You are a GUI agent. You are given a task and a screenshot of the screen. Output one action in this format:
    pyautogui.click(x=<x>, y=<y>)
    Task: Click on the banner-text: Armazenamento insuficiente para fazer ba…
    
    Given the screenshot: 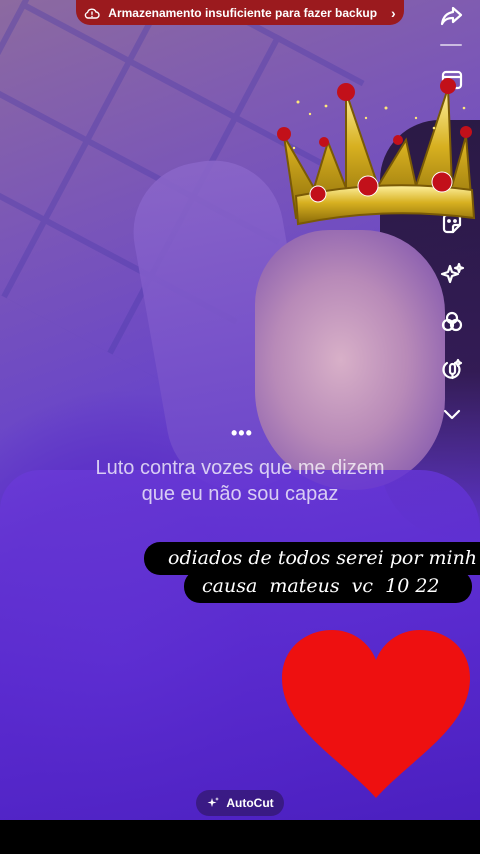 What is the action you would take?
    pyautogui.click(x=243, y=12)
    